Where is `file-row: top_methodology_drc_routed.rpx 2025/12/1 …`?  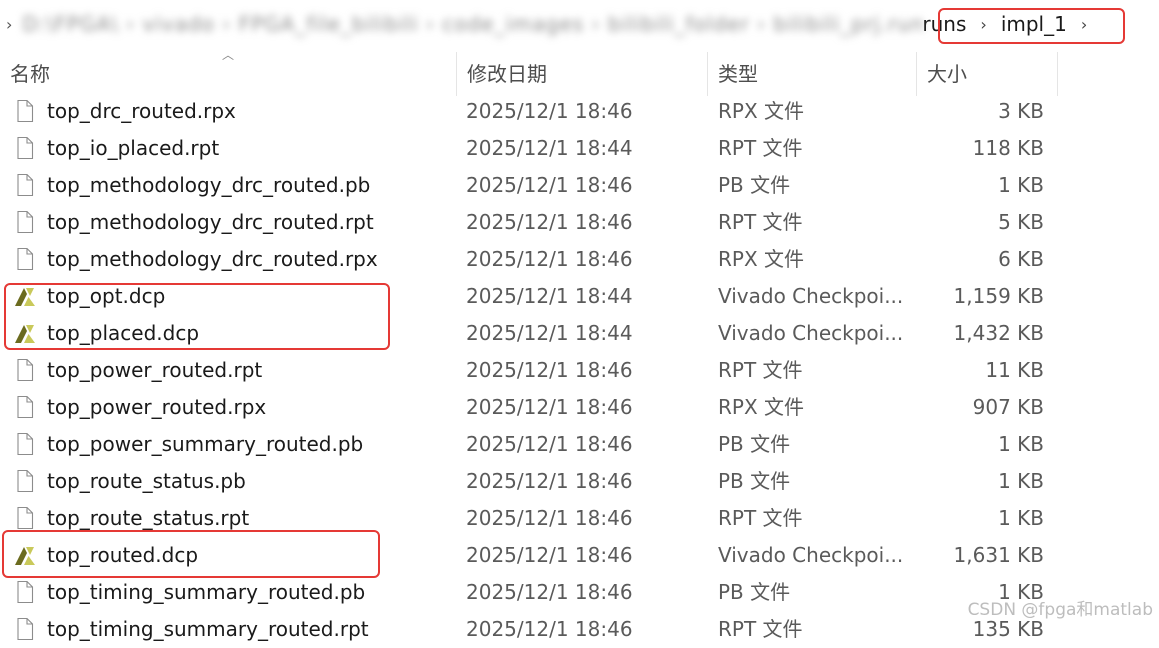 file-row: top_methodology_drc_routed.rpx 2025/12/1 … is located at coordinates (579, 259).